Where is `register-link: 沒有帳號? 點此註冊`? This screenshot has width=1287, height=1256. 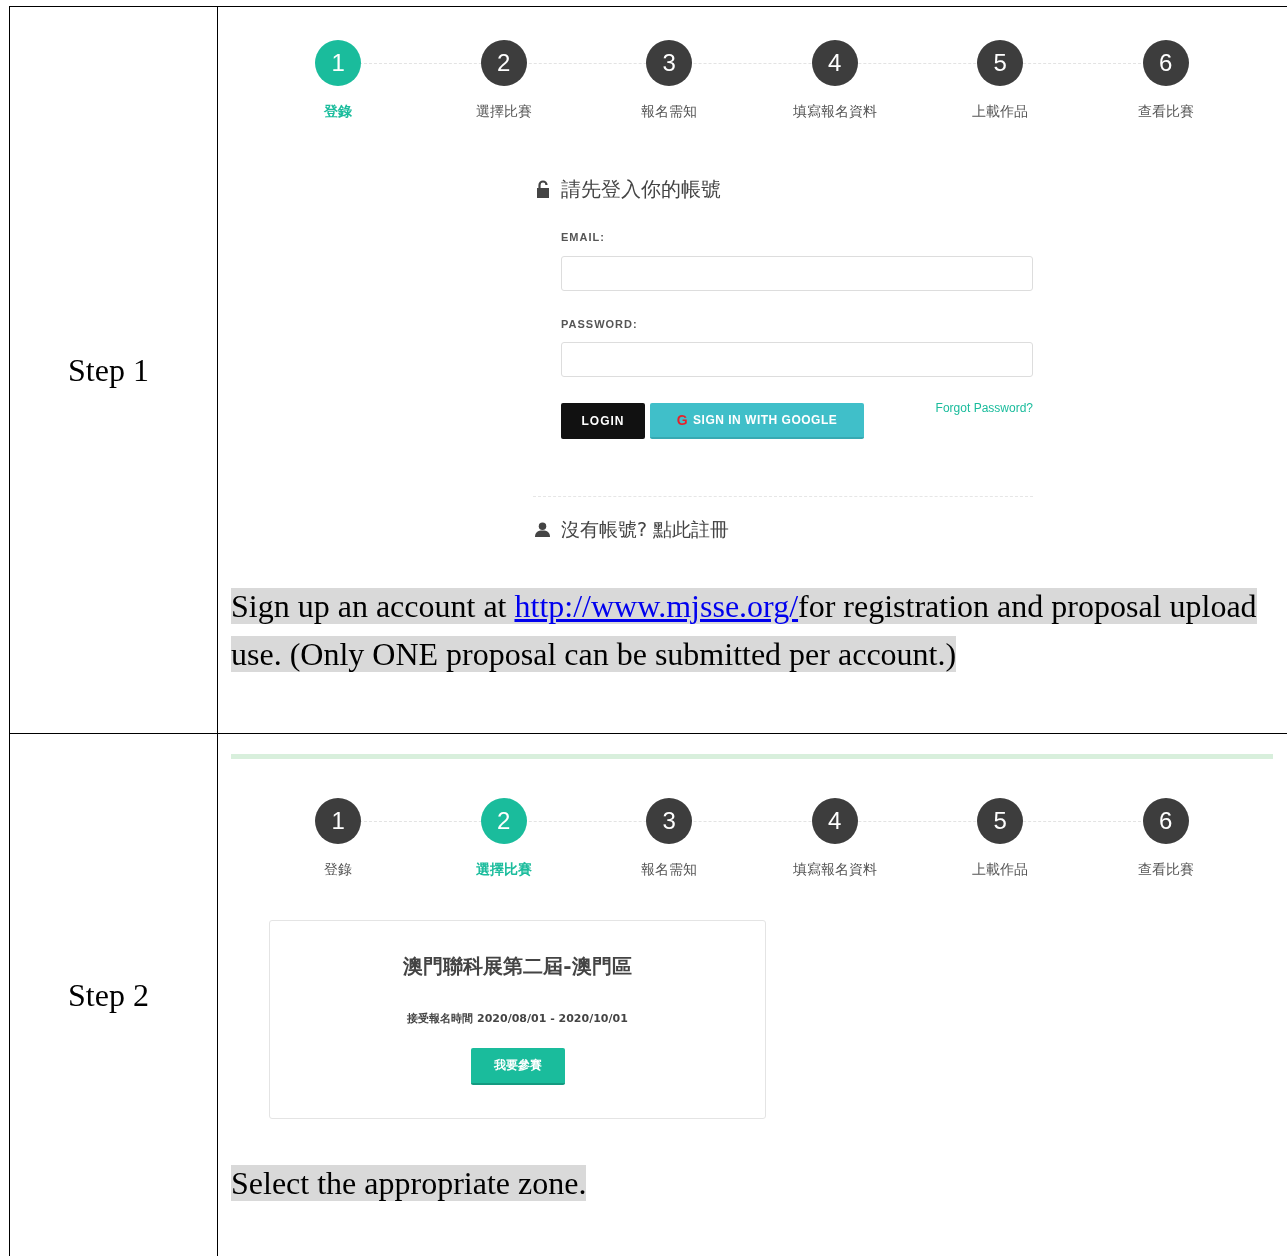 register-link: 沒有帳號? 點此註冊 is located at coordinates (645, 529).